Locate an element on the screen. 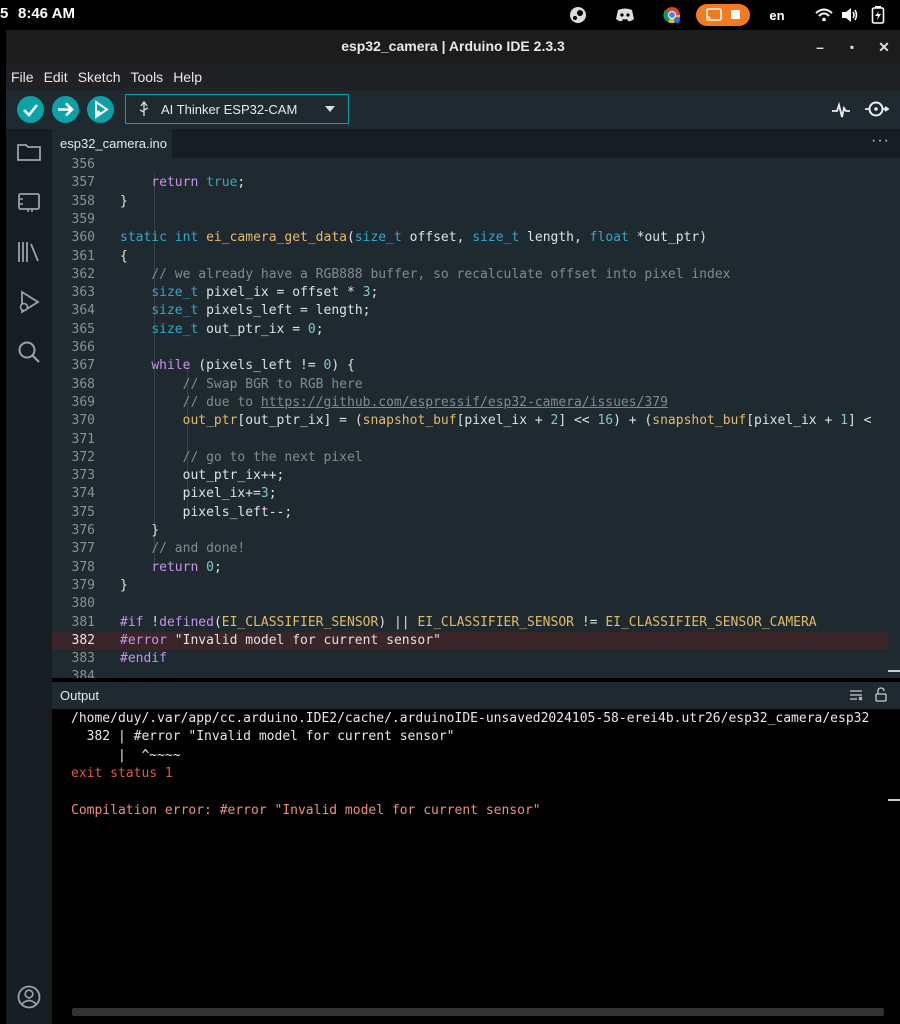 The width and height of the screenshot is (900, 1024). line-number: 378 is located at coordinates (83, 567).